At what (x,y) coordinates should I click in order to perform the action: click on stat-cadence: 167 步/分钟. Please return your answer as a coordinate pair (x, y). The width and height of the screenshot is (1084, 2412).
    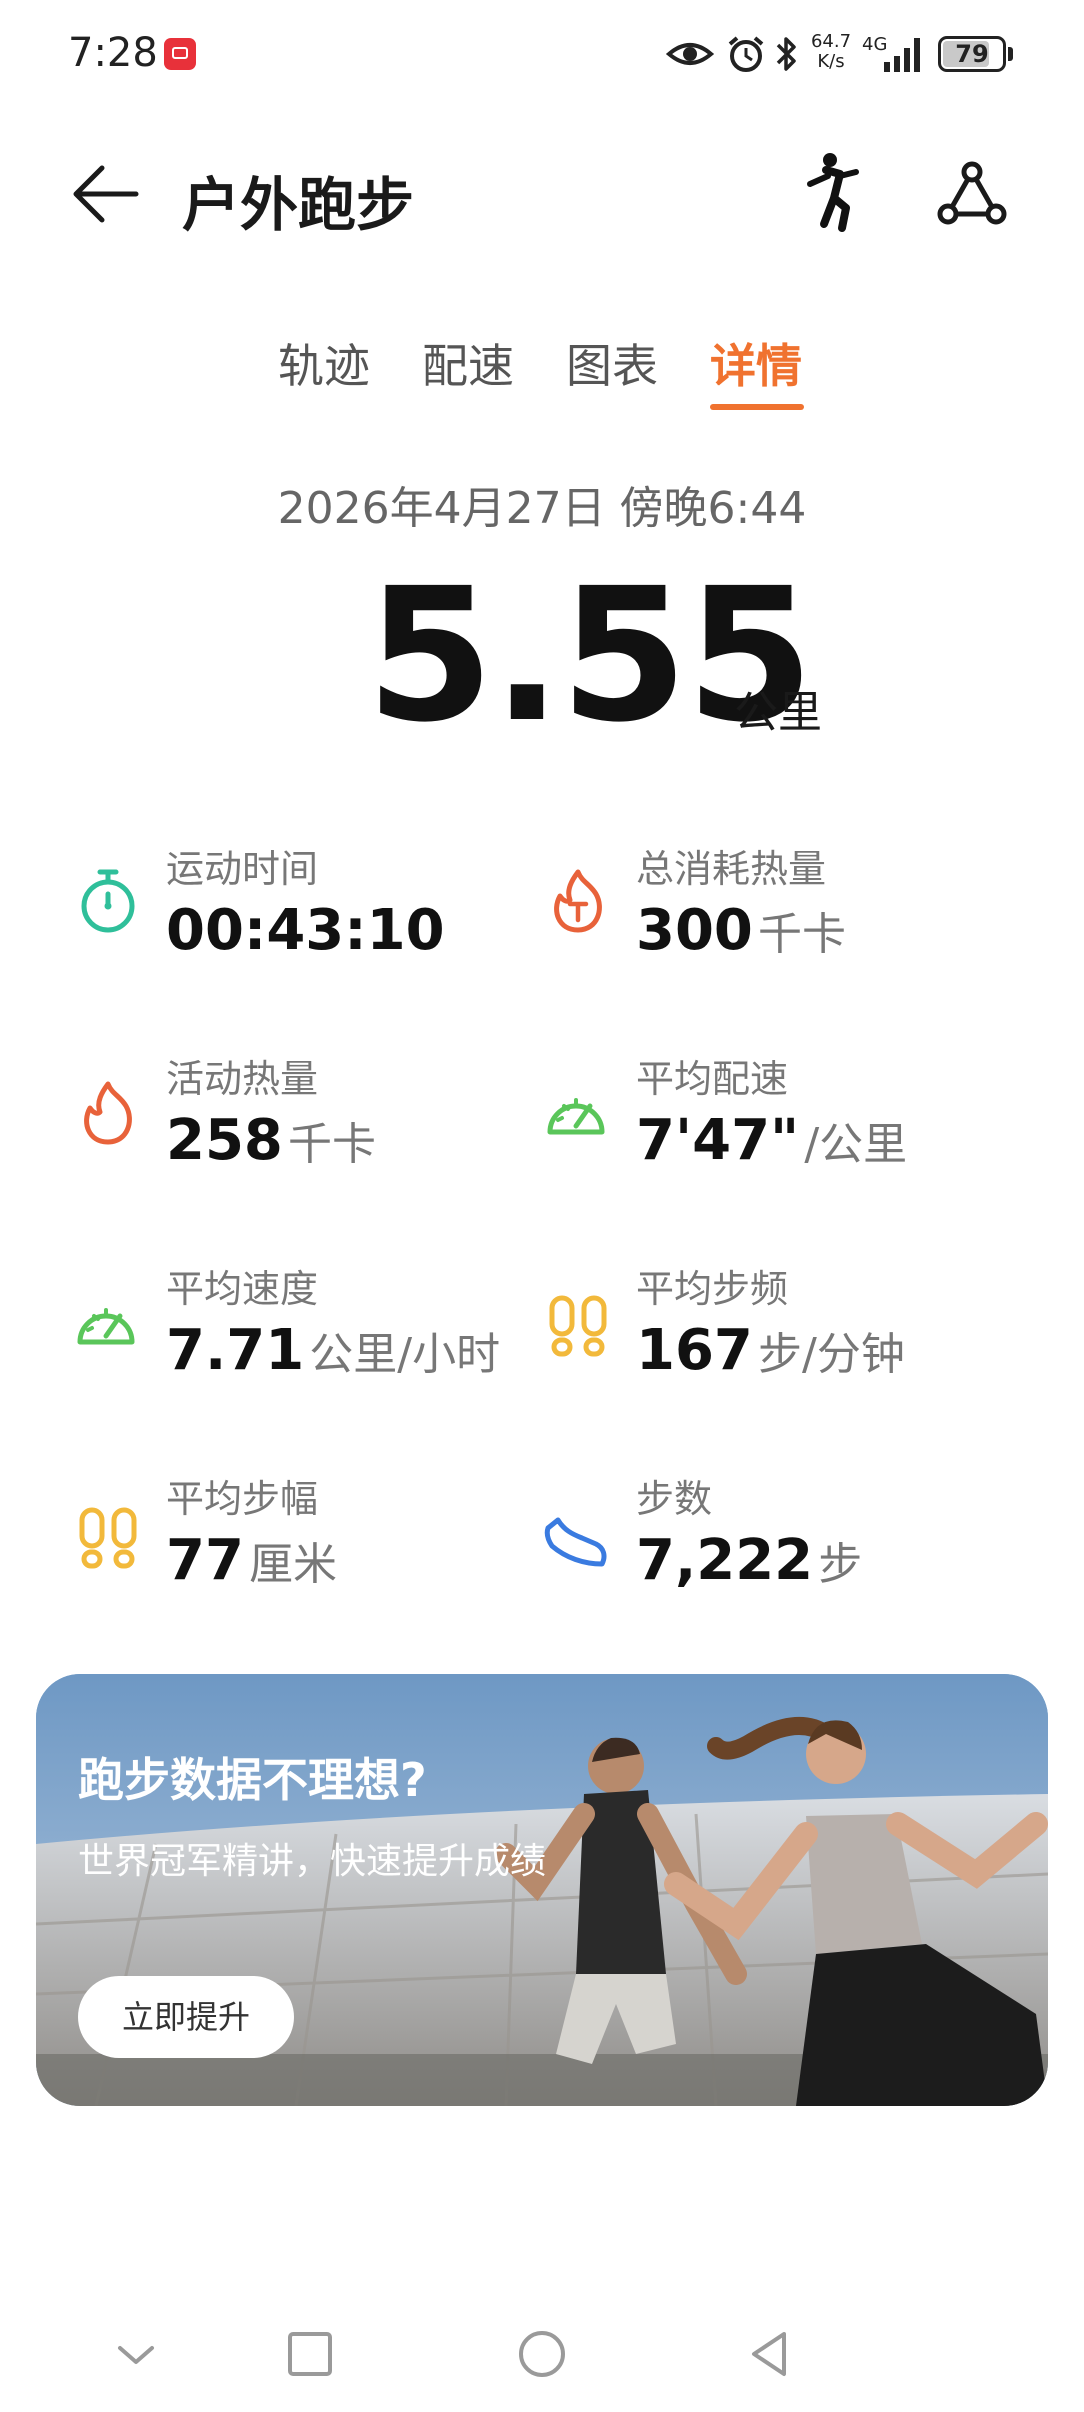
    Looking at the image, I should click on (770, 1350).